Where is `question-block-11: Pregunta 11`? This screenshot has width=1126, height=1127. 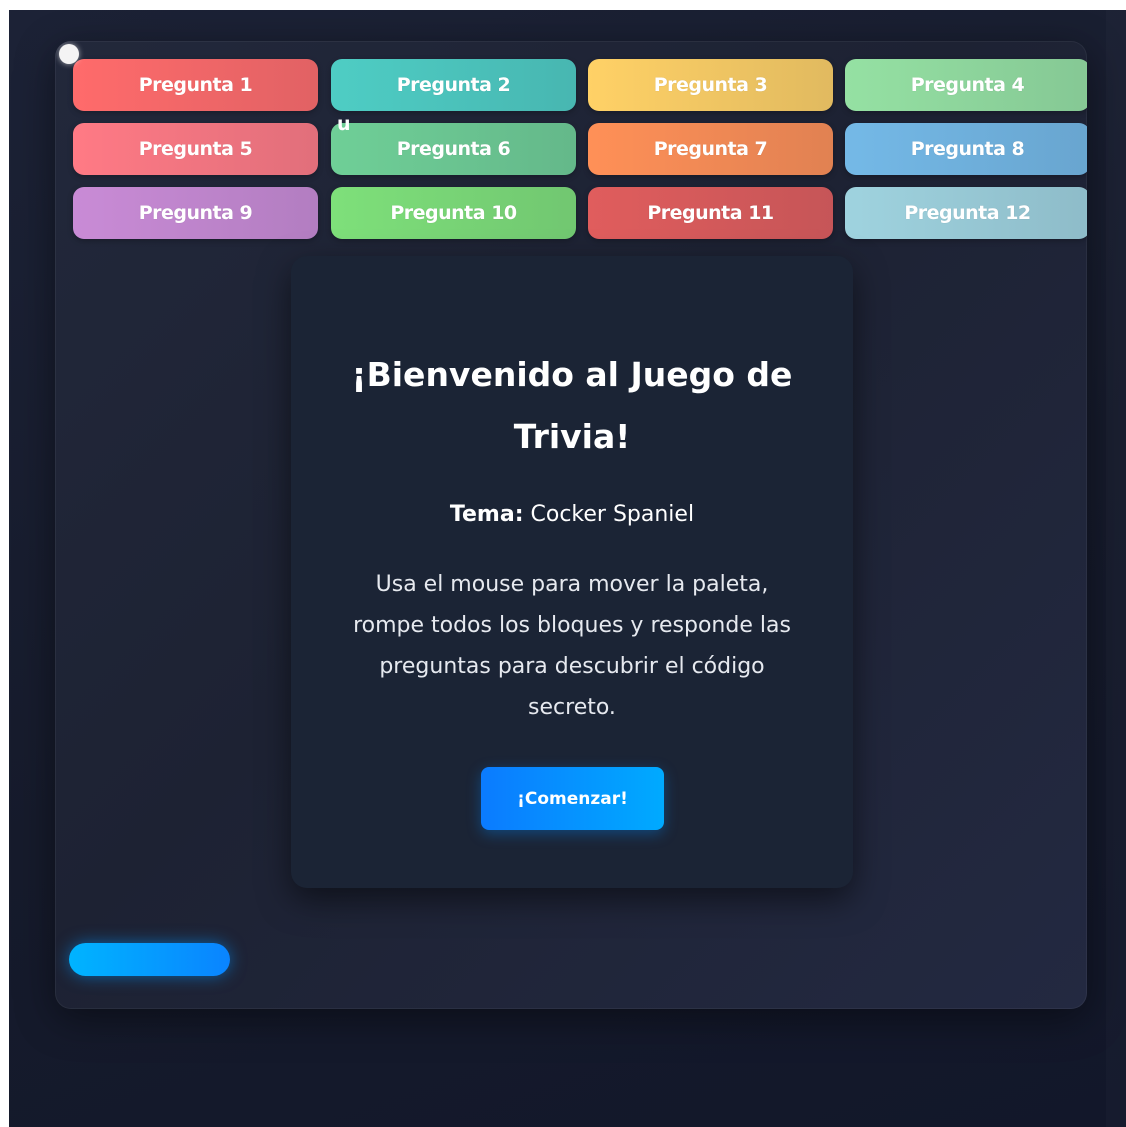 question-block-11: Pregunta 11 is located at coordinates (710, 213).